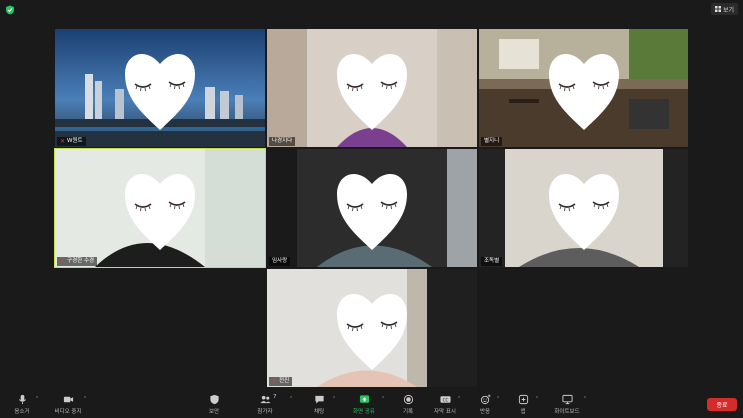 This screenshot has height=418, width=743. Describe the element at coordinates (567, 412) in the screenshot. I see `whiteboard-label: 화이트보드` at that location.